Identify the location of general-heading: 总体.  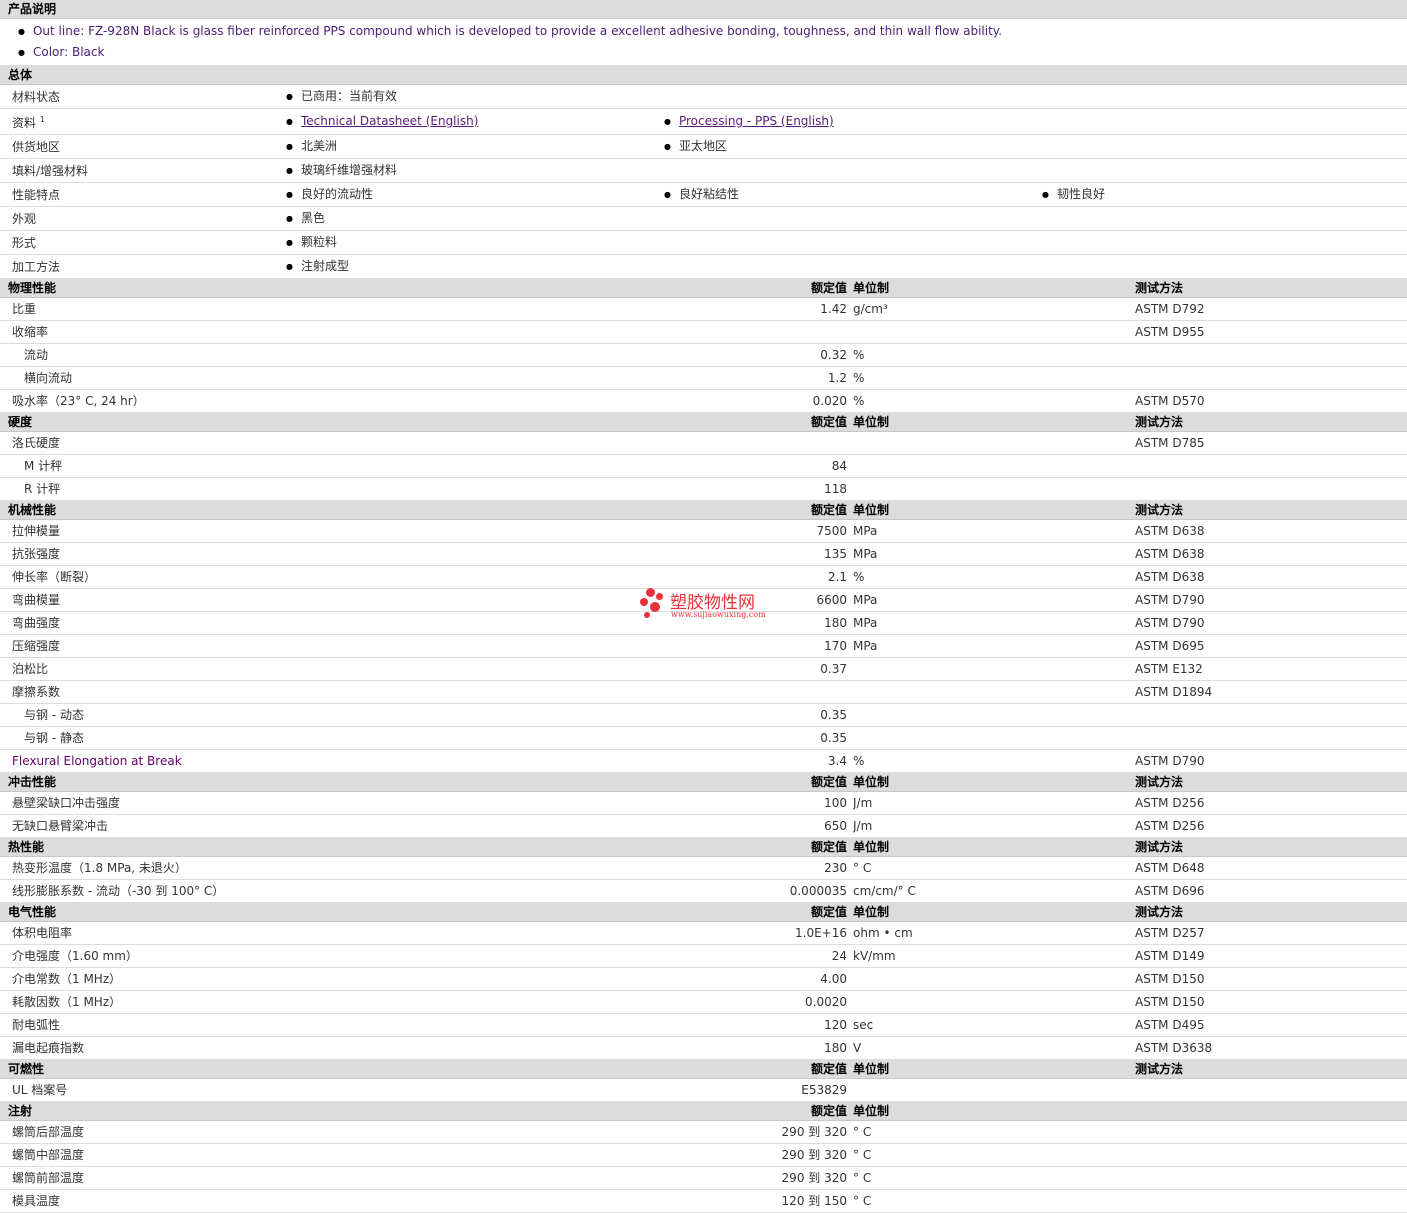
(703, 75).